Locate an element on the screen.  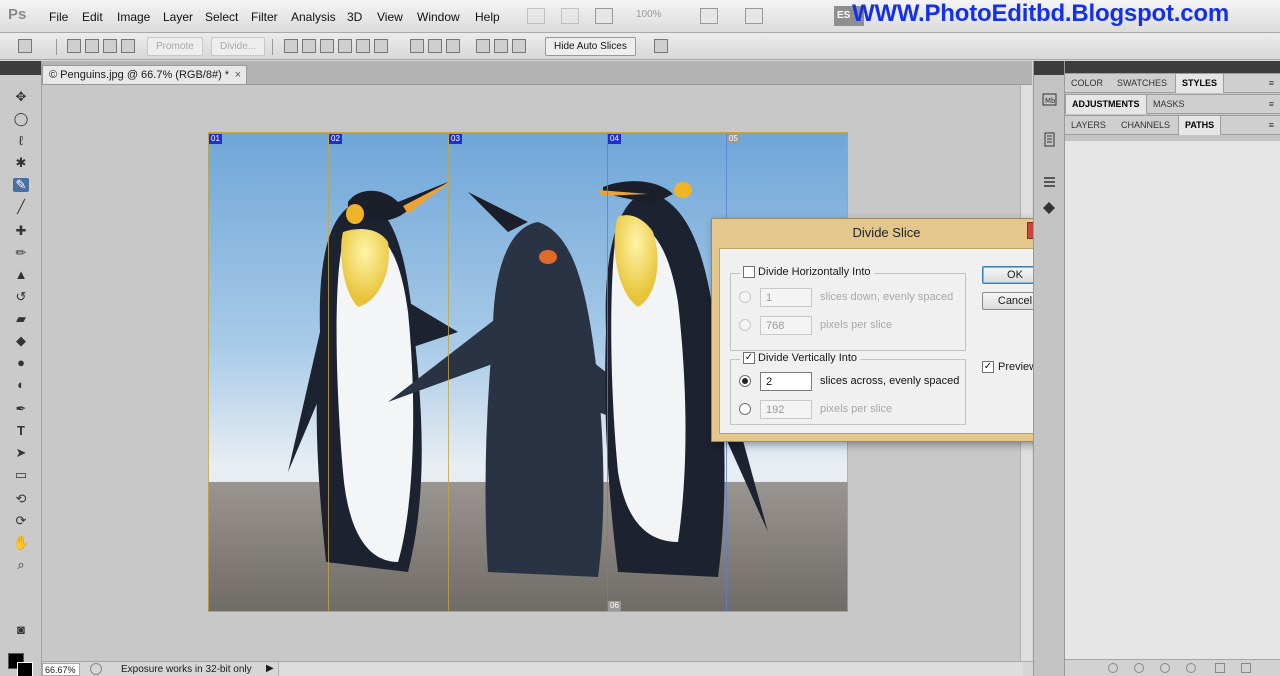
blur-tool-icon: ● is located at coordinates (21, 363).